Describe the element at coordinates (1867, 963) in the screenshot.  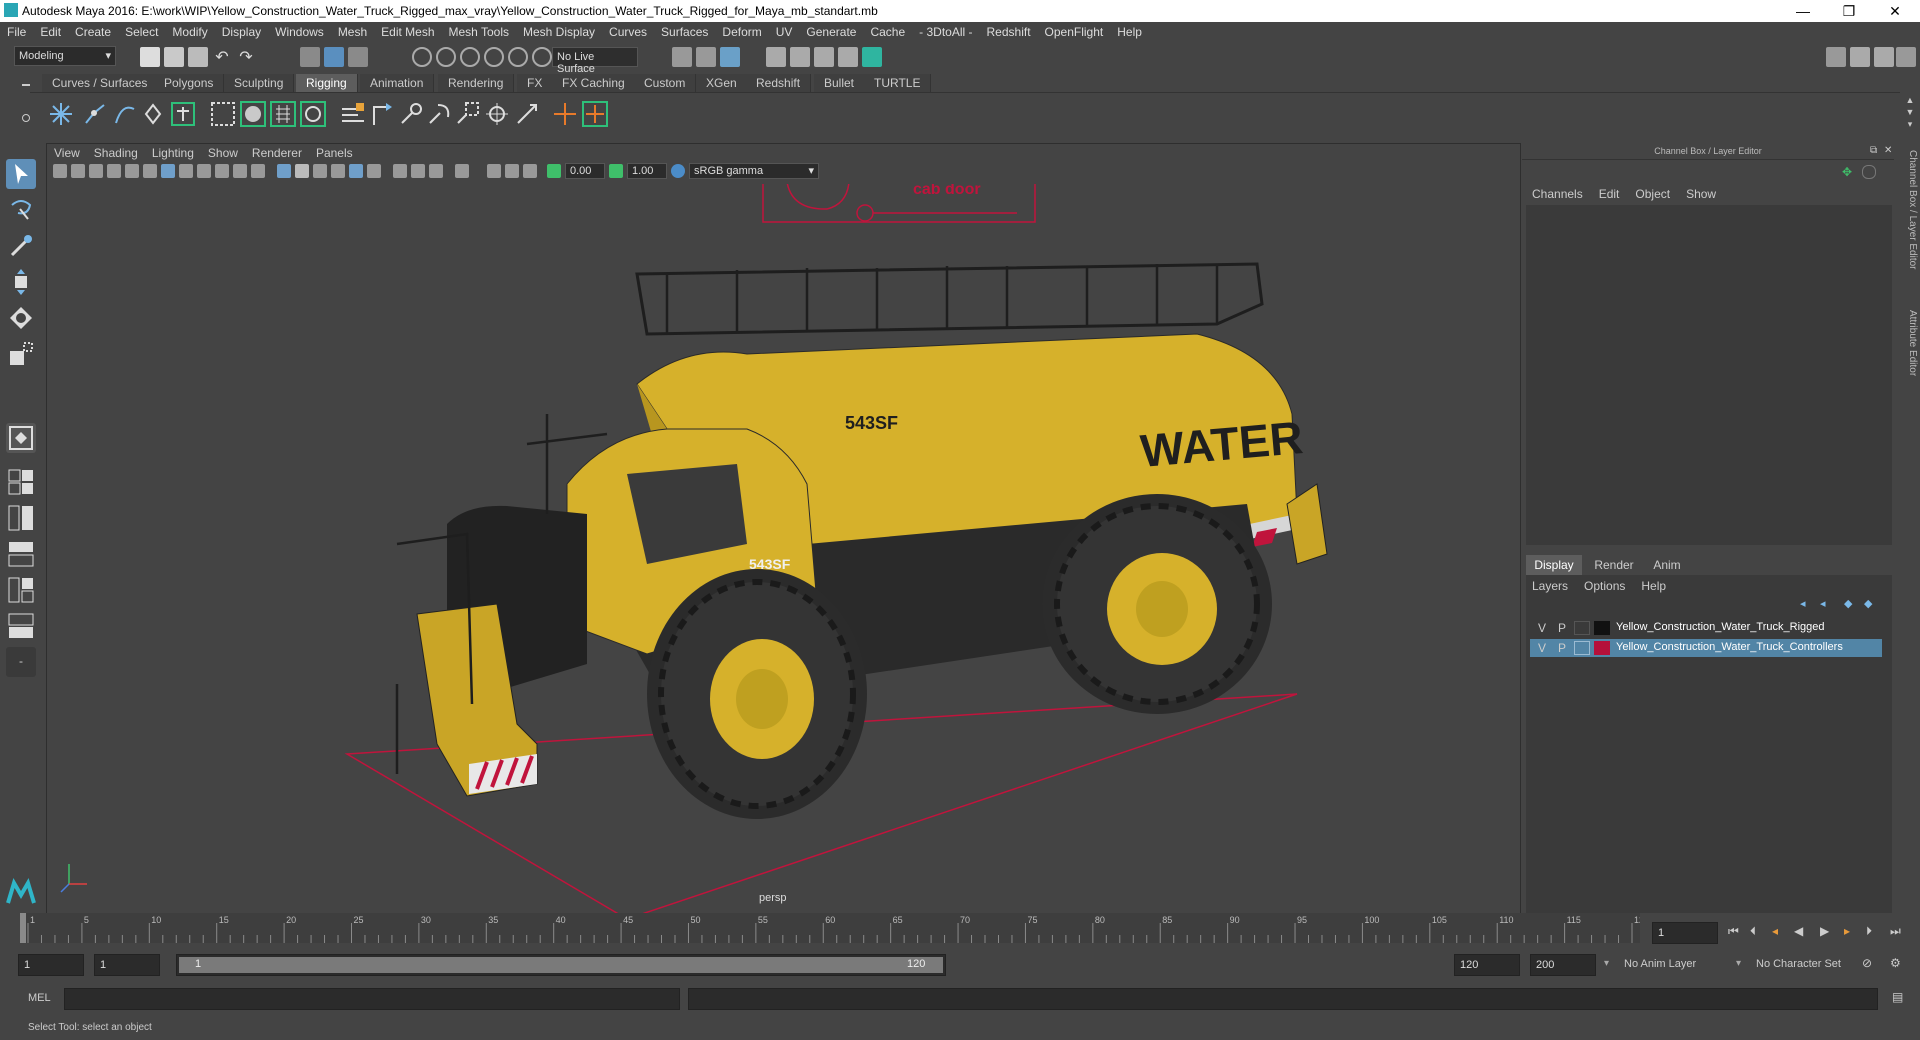
I see `auto-key-icon: ⊘` at that location.